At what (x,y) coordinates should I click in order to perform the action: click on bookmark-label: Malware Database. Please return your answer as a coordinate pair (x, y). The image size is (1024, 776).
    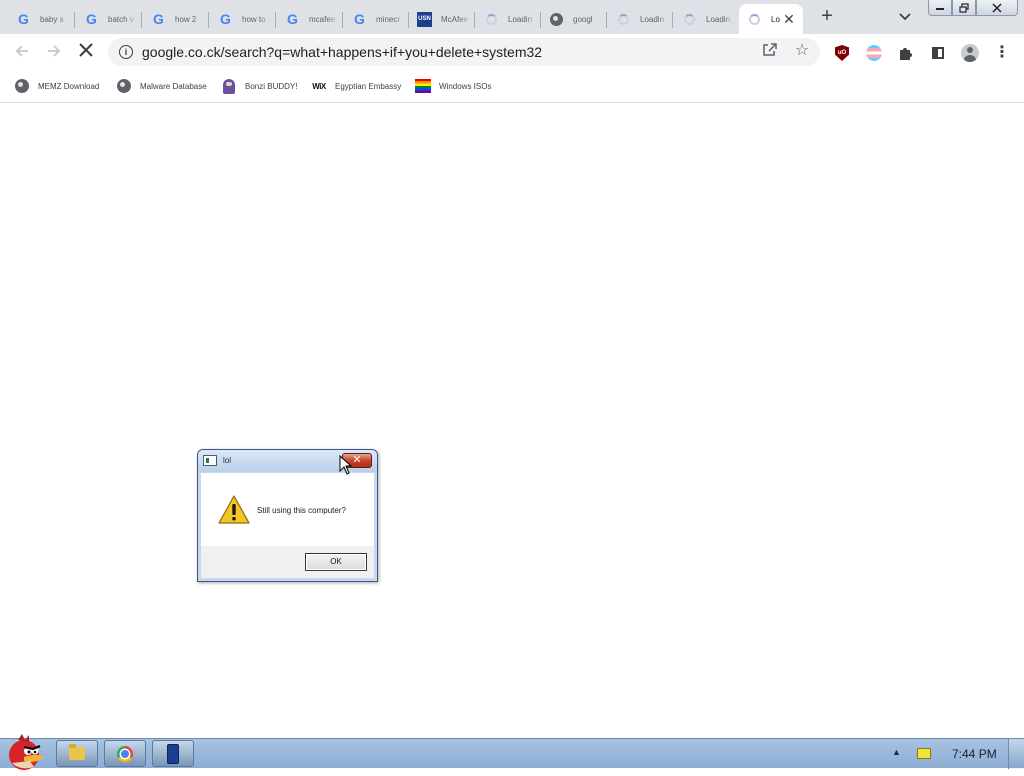
    Looking at the image, I should click on (173, 86).